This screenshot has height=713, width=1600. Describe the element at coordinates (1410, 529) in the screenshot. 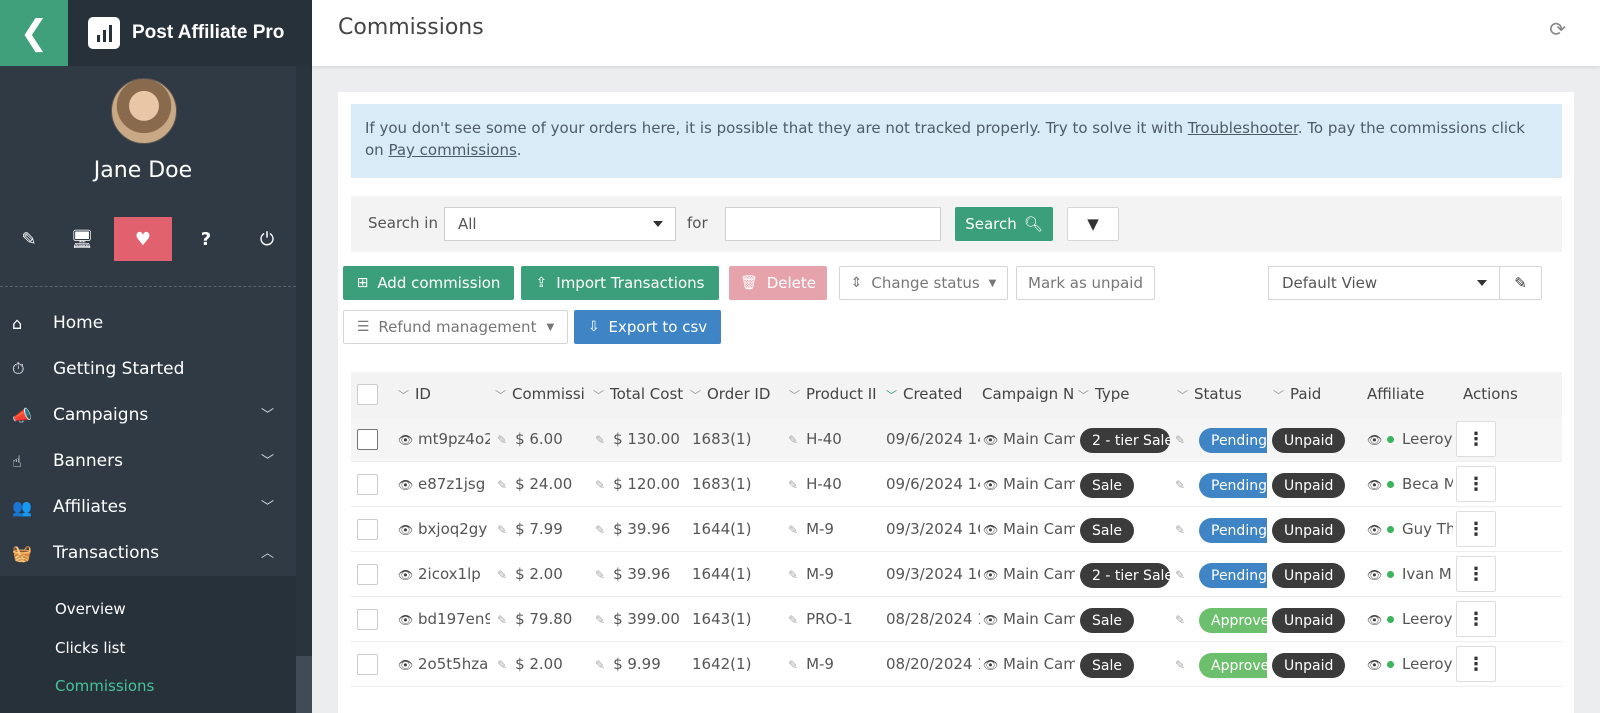

I see `row-affiliate: 👁︎Guy Thv` at that location.